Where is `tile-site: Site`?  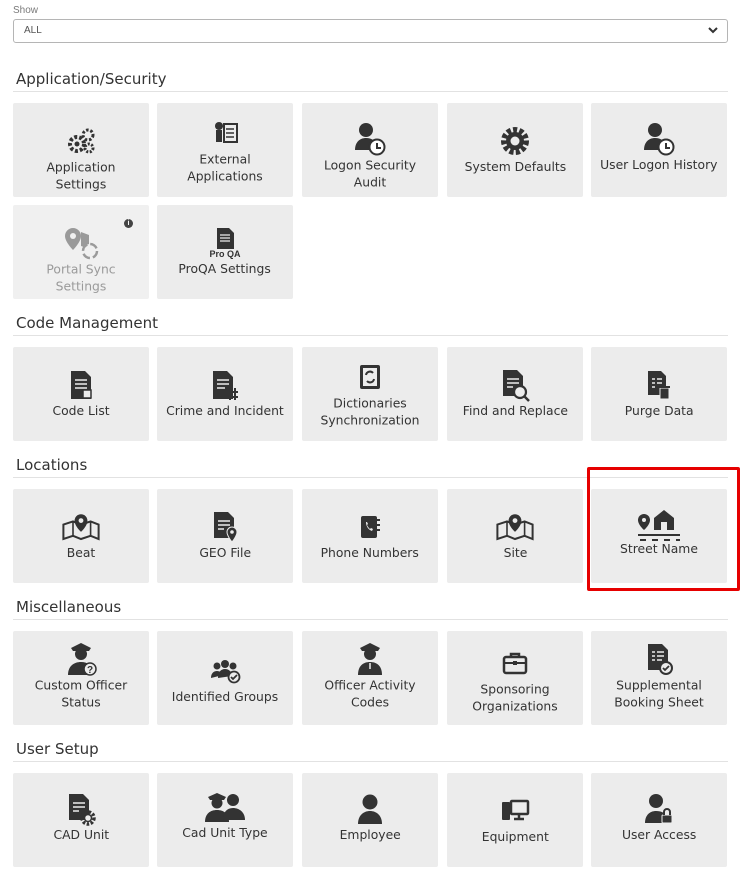 tile-site: Site is located at coordinates (515, 536).